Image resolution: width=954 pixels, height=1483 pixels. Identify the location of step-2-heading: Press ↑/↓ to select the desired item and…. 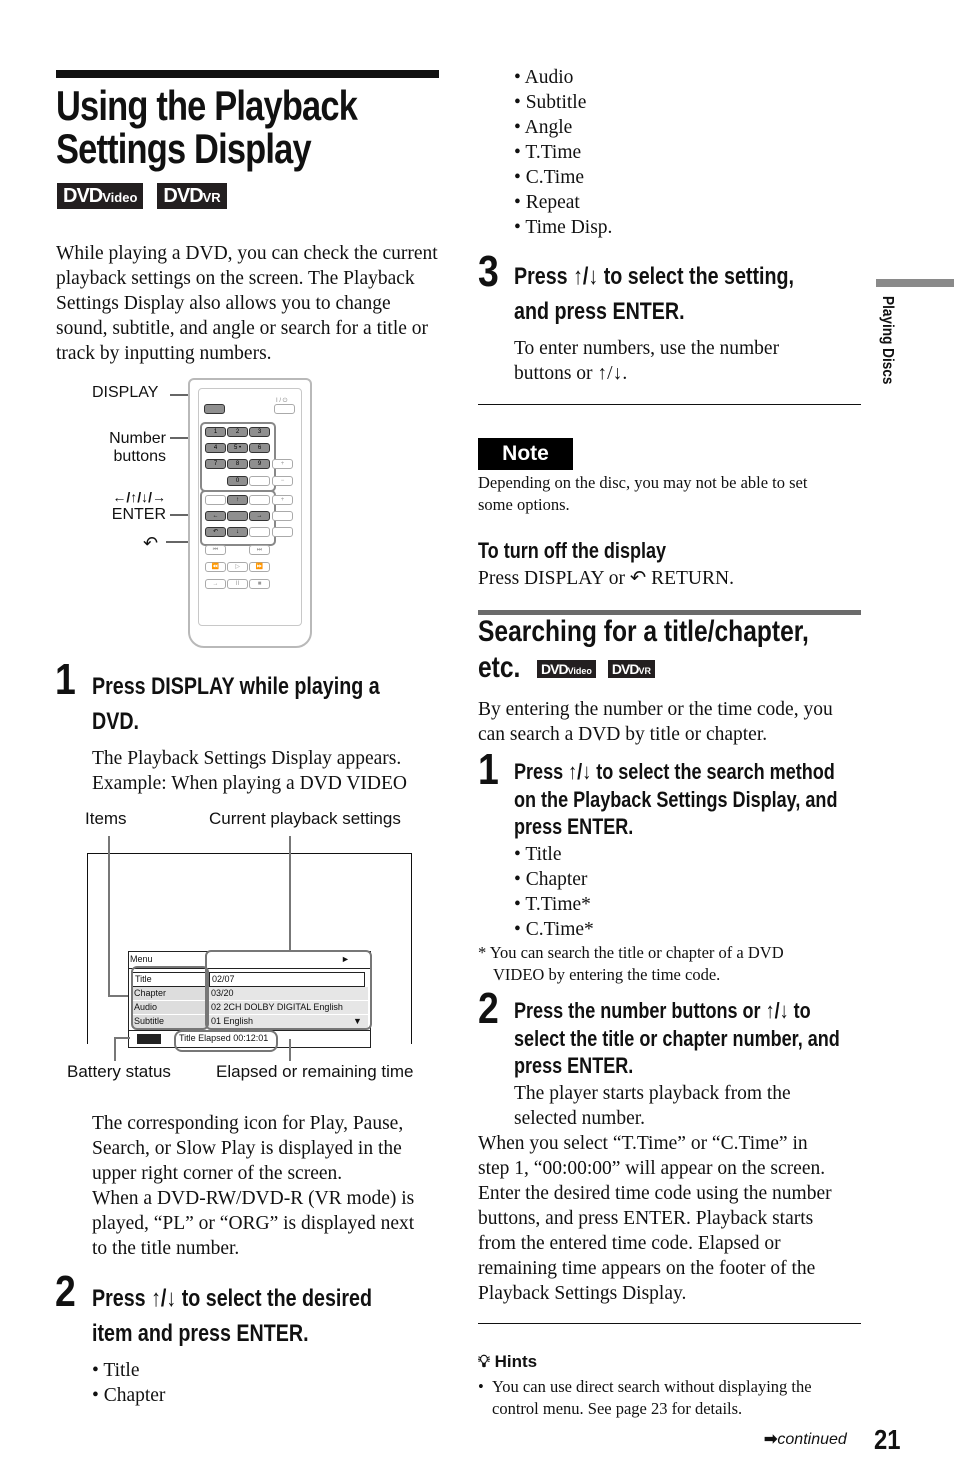
(232, 1316).